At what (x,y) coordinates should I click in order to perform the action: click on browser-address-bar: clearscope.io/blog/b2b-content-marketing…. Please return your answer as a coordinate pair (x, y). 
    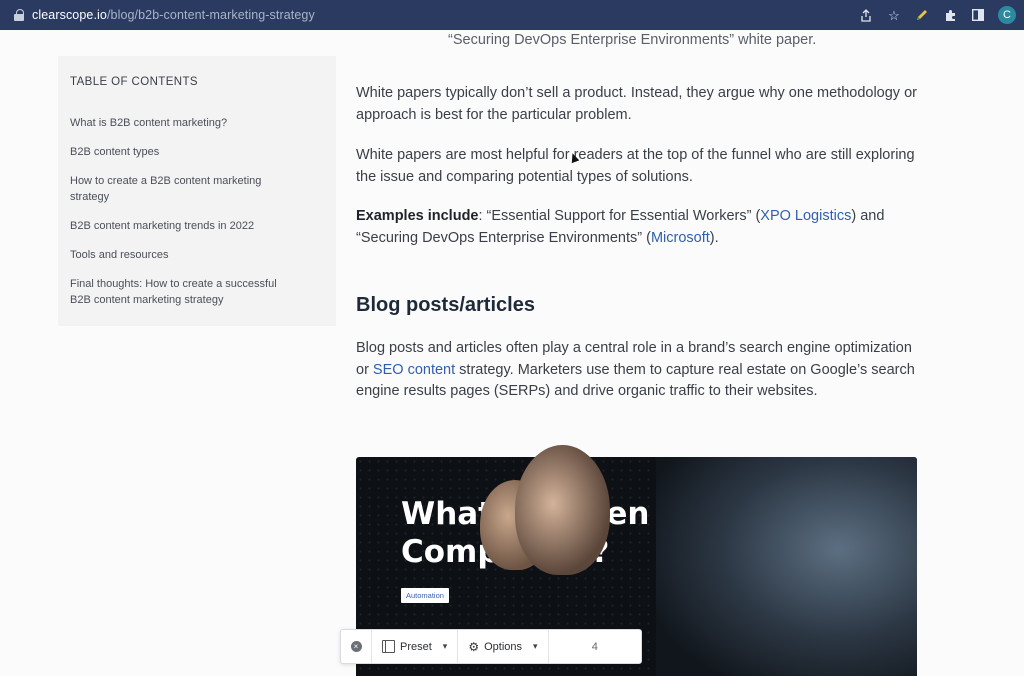
    Looking at the image, I should click on (512, 15).